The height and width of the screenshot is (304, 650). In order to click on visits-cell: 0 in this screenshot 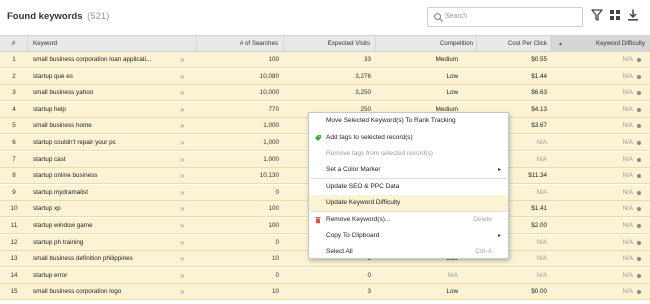, I will do `click(369, 275)`.